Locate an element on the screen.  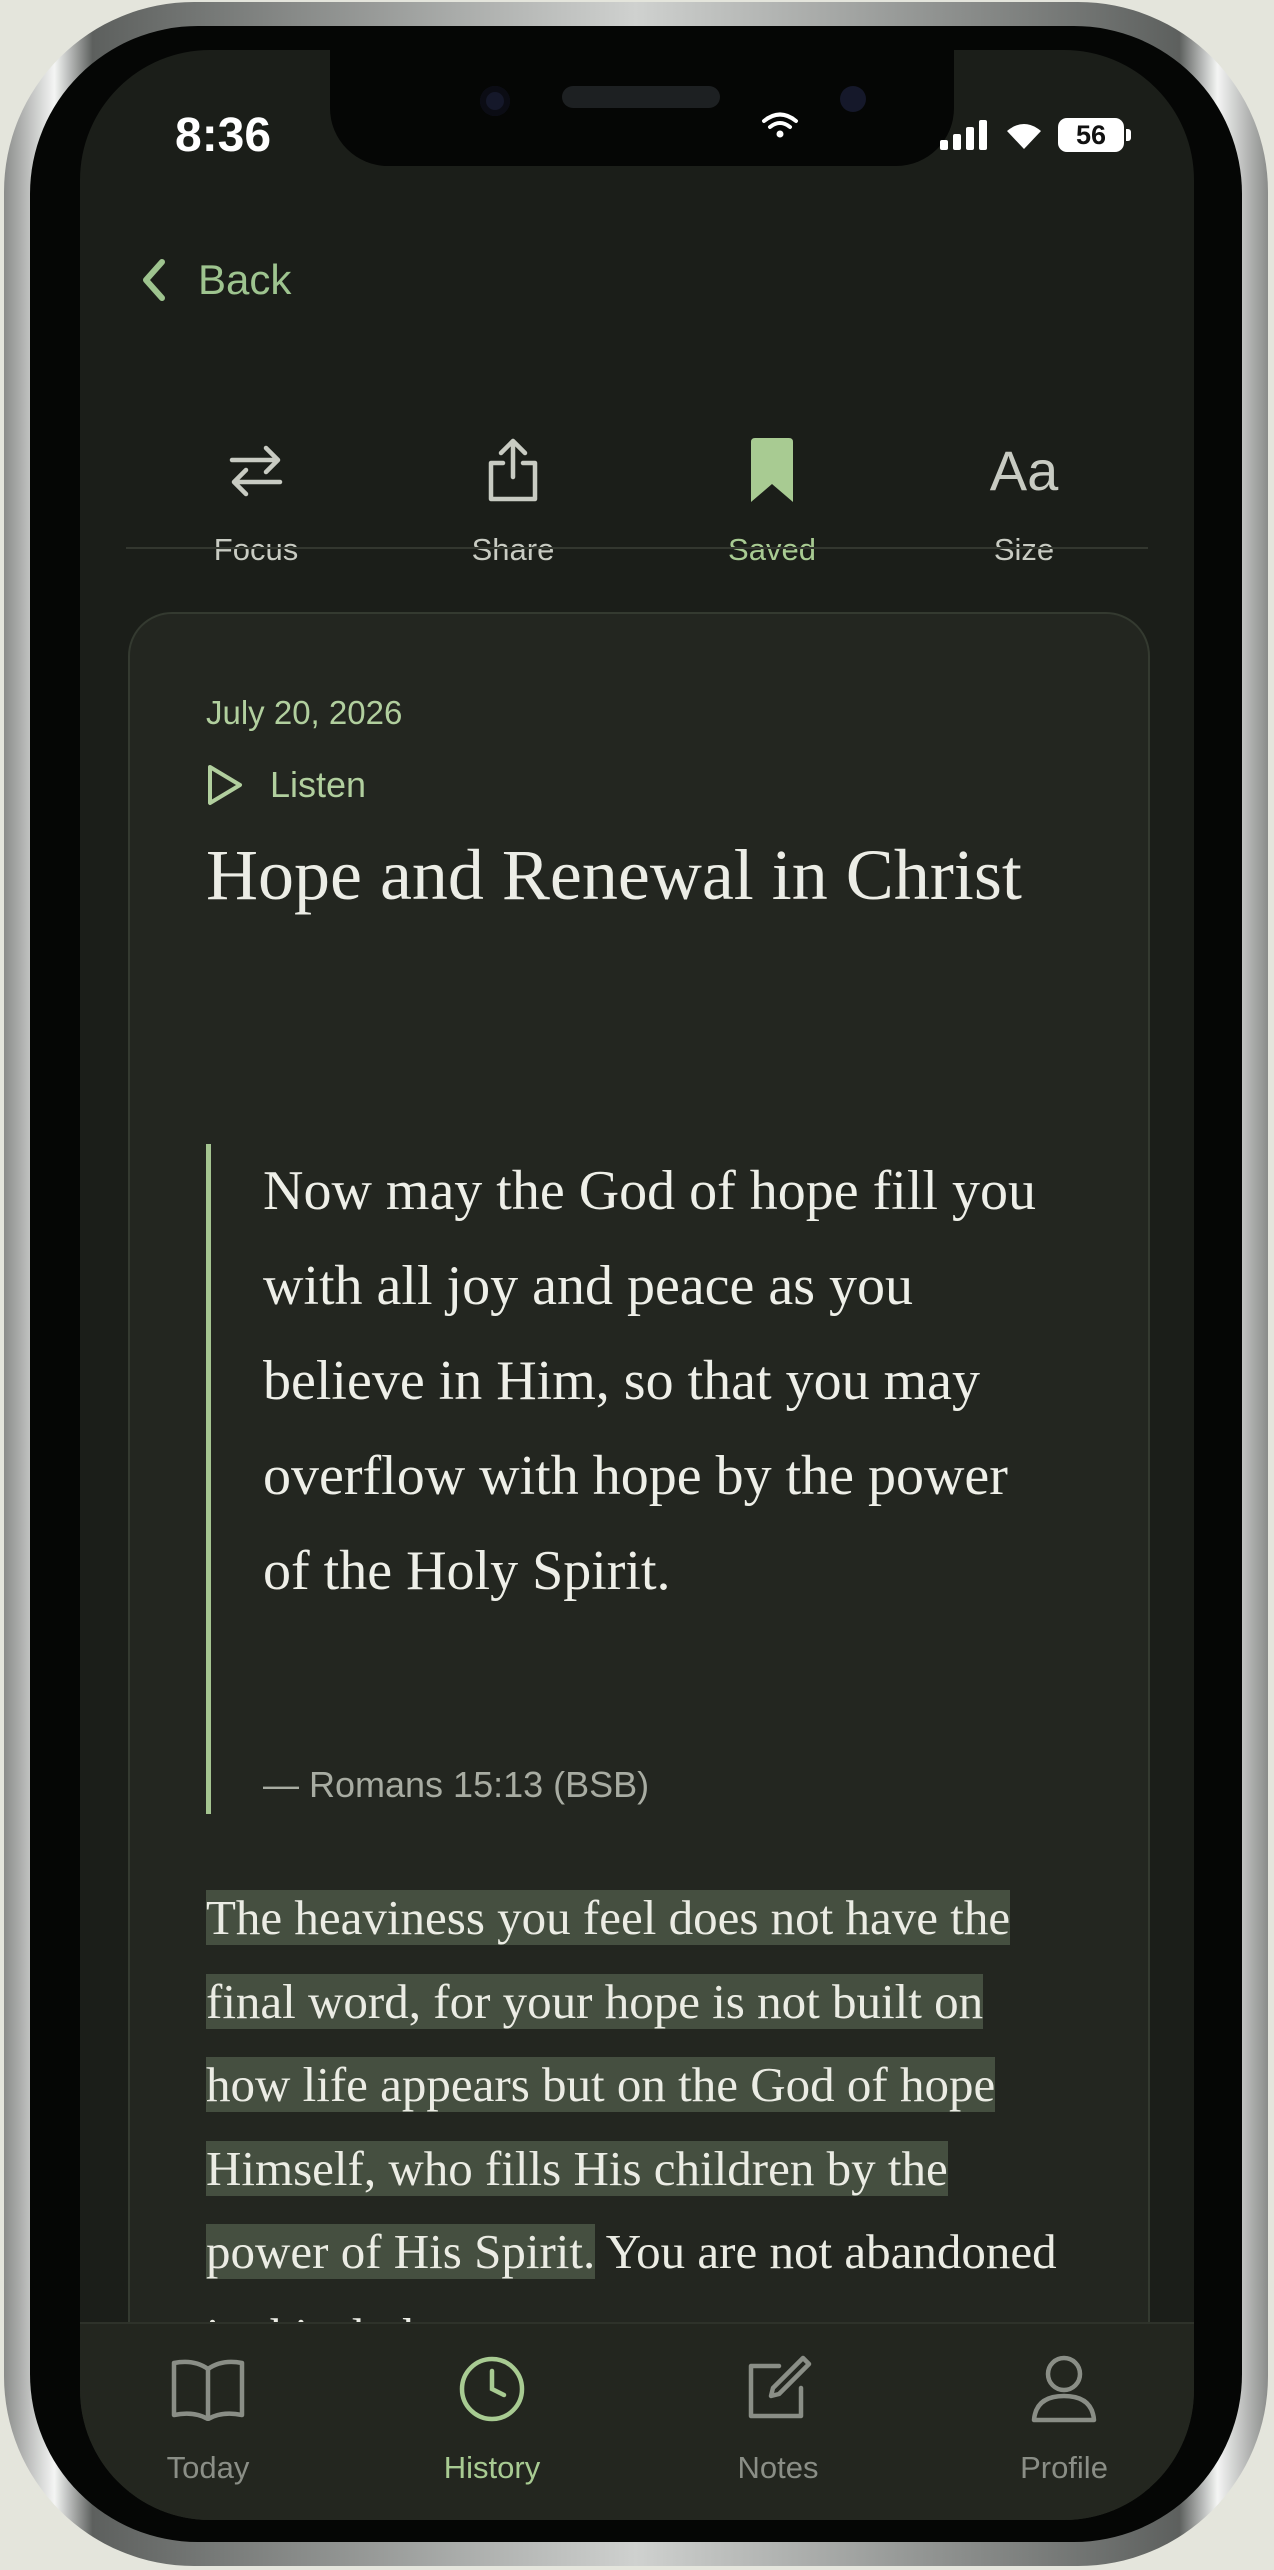
tab-today: Today is located at coordinates (208, 2415).